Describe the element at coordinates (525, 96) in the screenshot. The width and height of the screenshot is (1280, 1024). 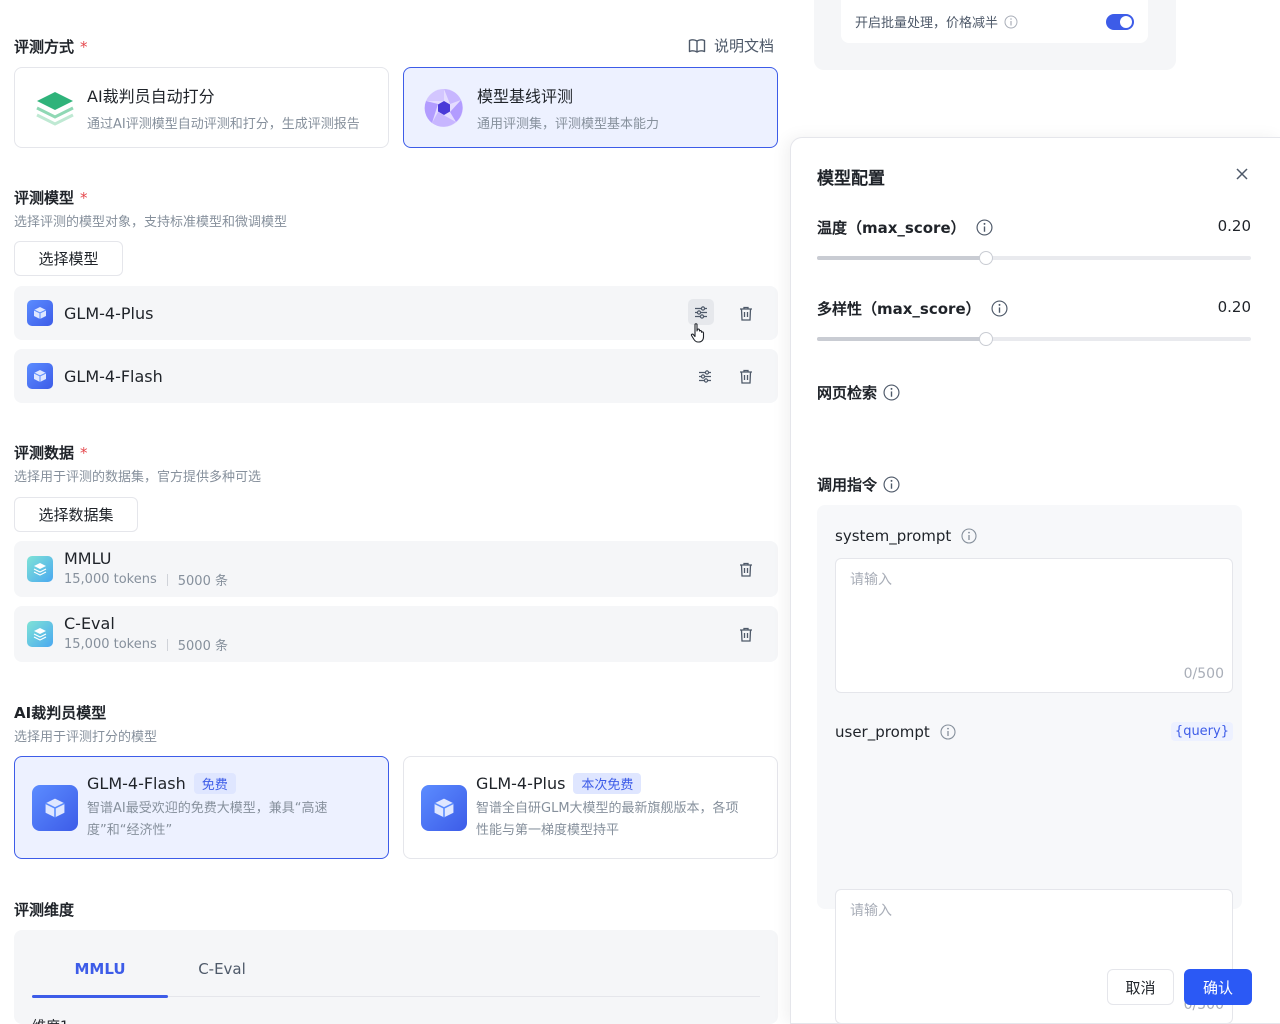
I see `method-card-title: 模型基线评测` at that location.